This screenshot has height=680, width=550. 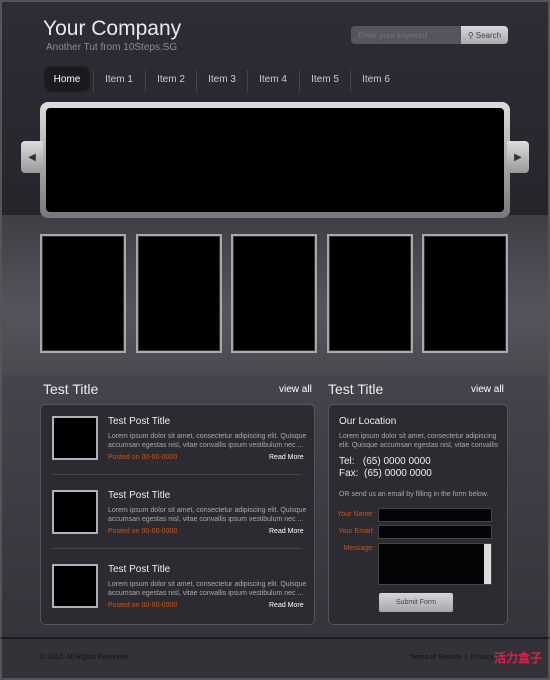 I want to click on slider-screen, so click(x=275, y=160).